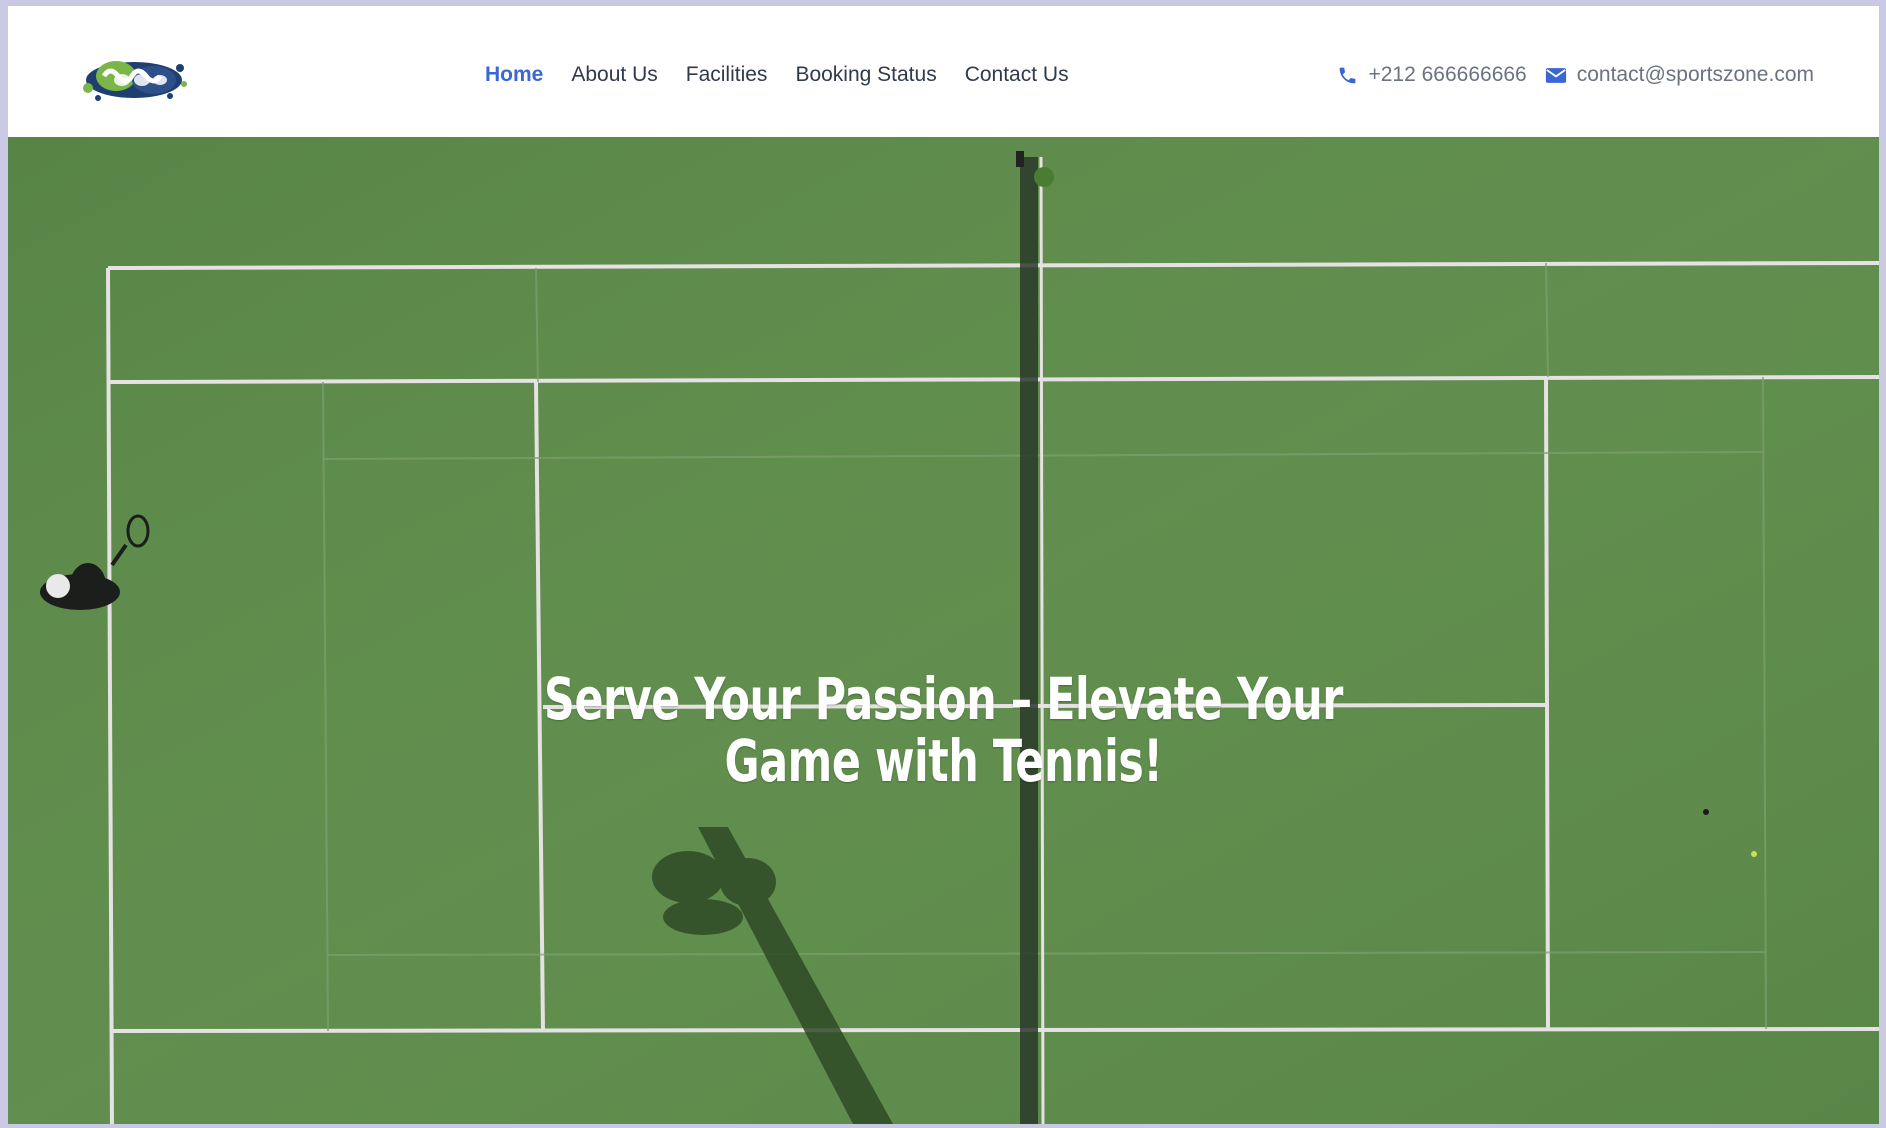 The image size is (1886, 1128). I want to click on site-logo, so click(135, 79).